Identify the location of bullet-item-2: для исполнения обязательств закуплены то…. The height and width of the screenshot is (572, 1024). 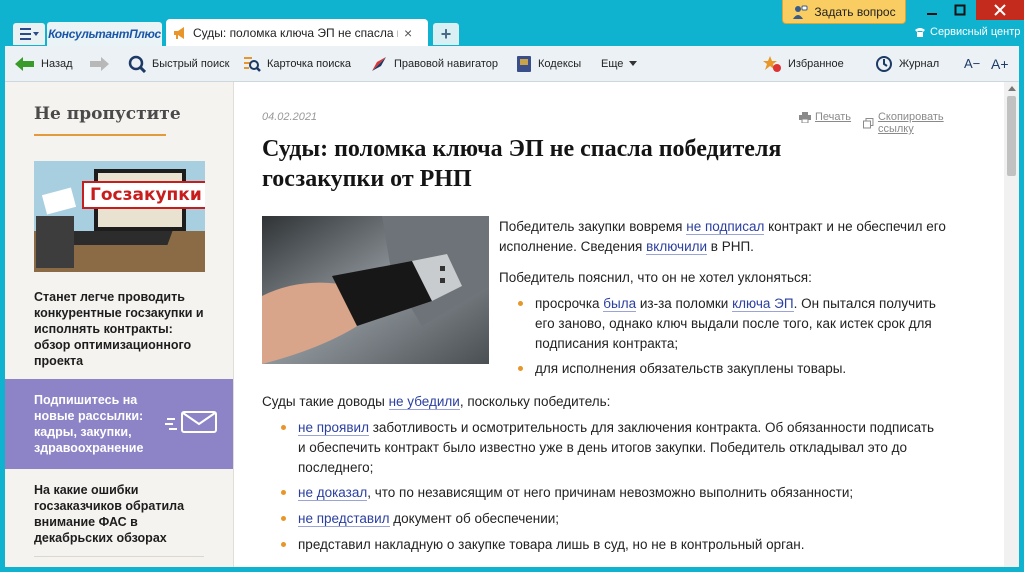
(691, 368).